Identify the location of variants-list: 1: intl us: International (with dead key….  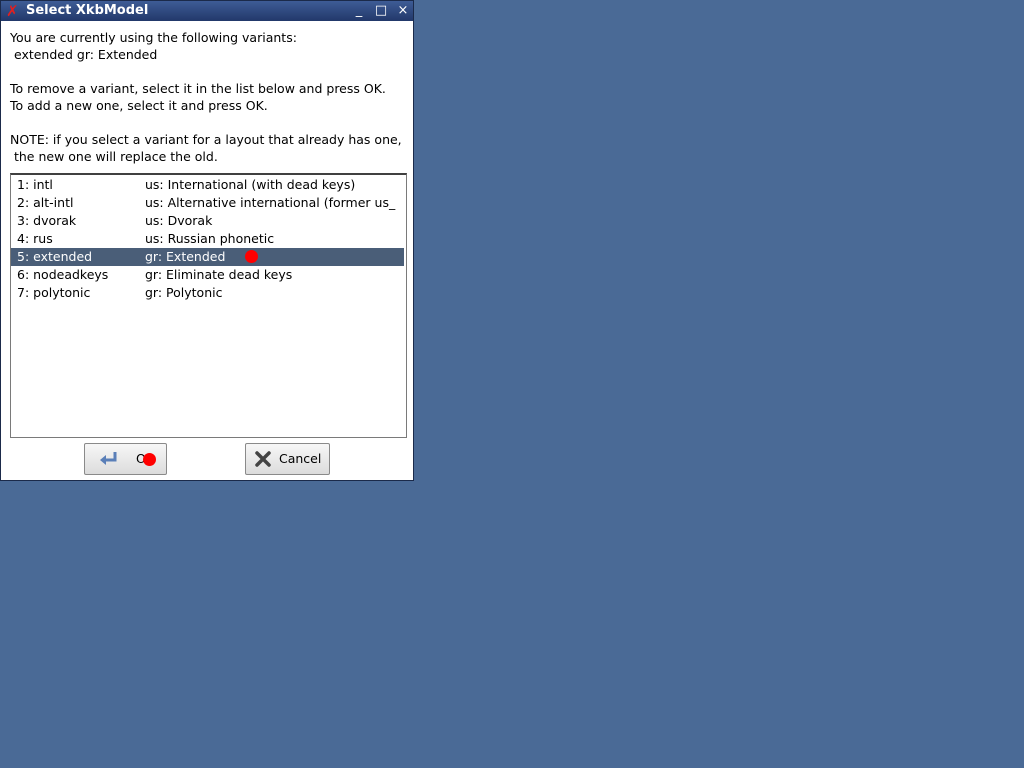
(208, 305).